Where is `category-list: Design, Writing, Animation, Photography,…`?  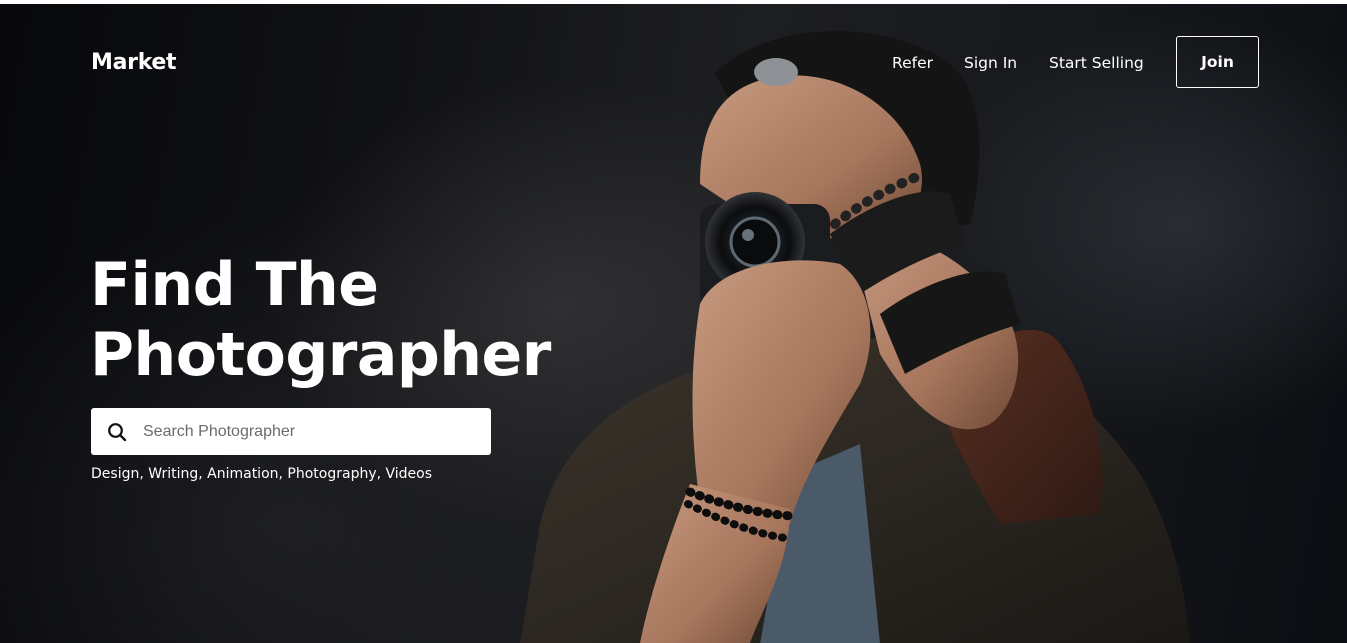
category-list: Design, Writing, Animation, Photography,… is located at coordinates (262, 474).